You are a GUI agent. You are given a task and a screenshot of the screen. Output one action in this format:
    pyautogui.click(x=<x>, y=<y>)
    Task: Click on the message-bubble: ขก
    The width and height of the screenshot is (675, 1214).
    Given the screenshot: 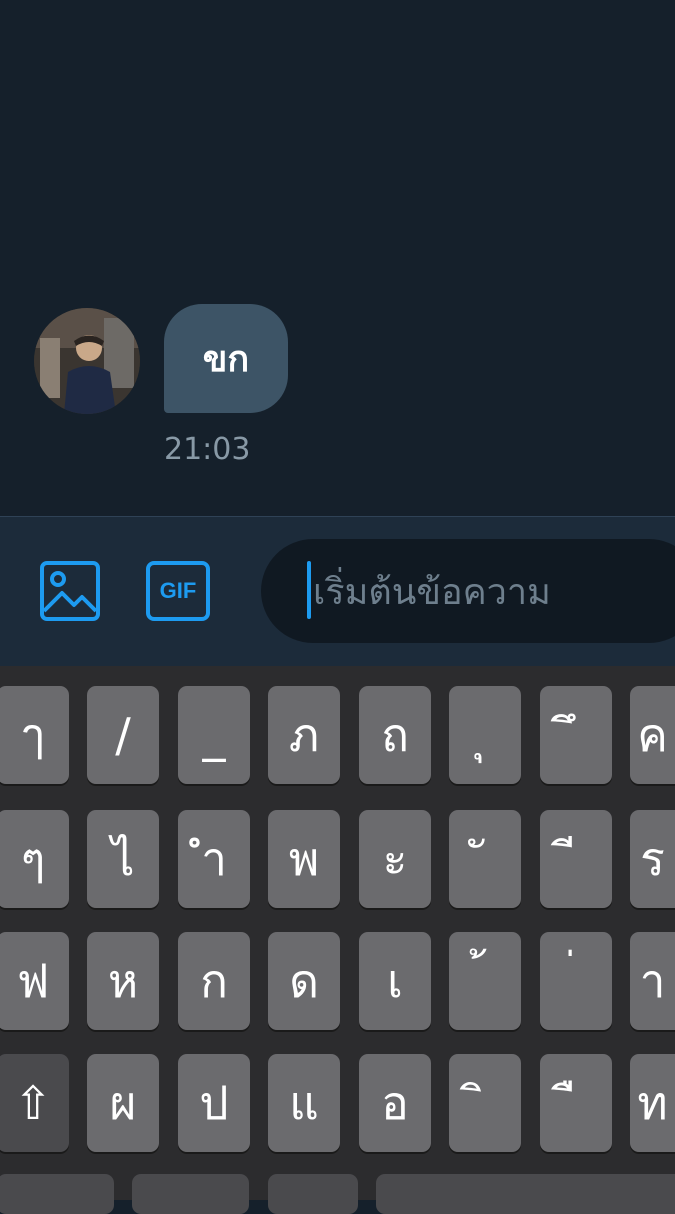 What is the action you would take?
    pyautogui.click(x=226, y=358)
    